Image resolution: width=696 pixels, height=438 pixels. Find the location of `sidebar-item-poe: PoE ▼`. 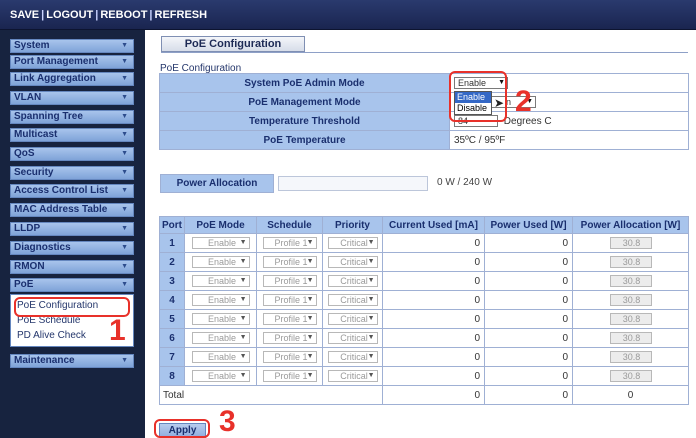

sidebar-item-poe: PoE ▼ is located at coordinates (72, 285).